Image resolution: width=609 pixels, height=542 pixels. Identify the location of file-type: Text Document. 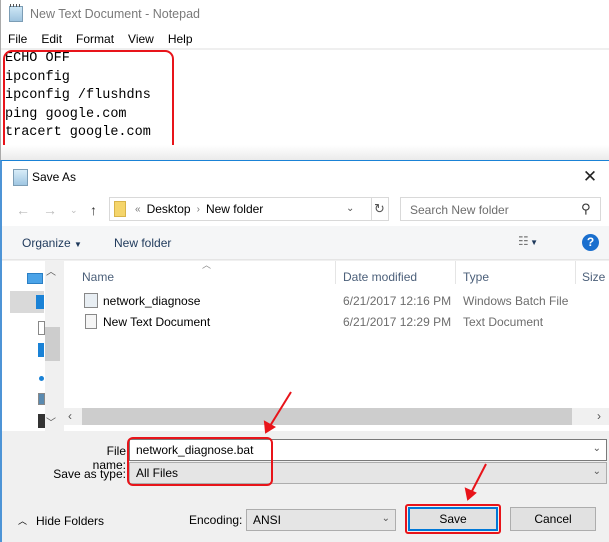
(503, 322).